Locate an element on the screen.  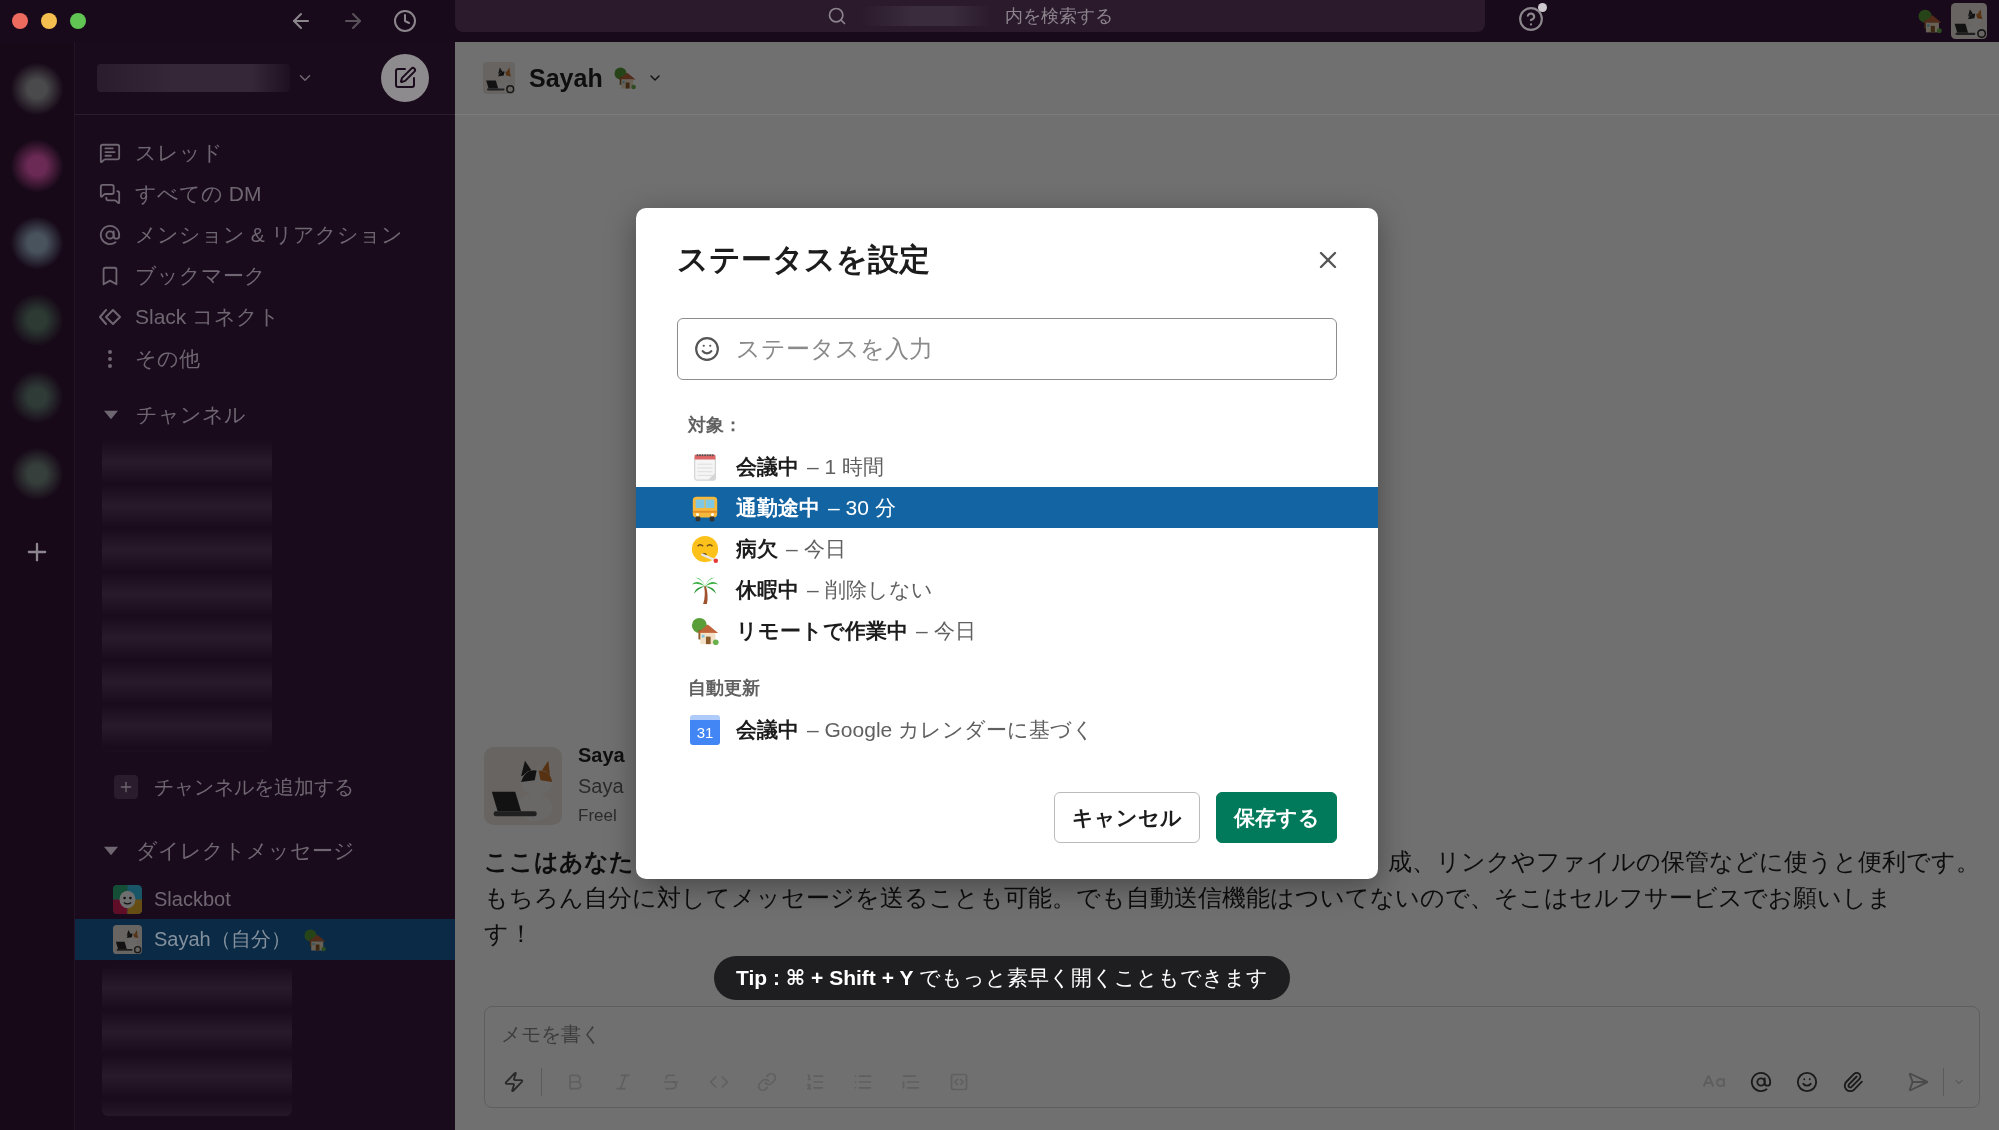
status-input: ステータスを入力 is located at coordinates (1027, 349).